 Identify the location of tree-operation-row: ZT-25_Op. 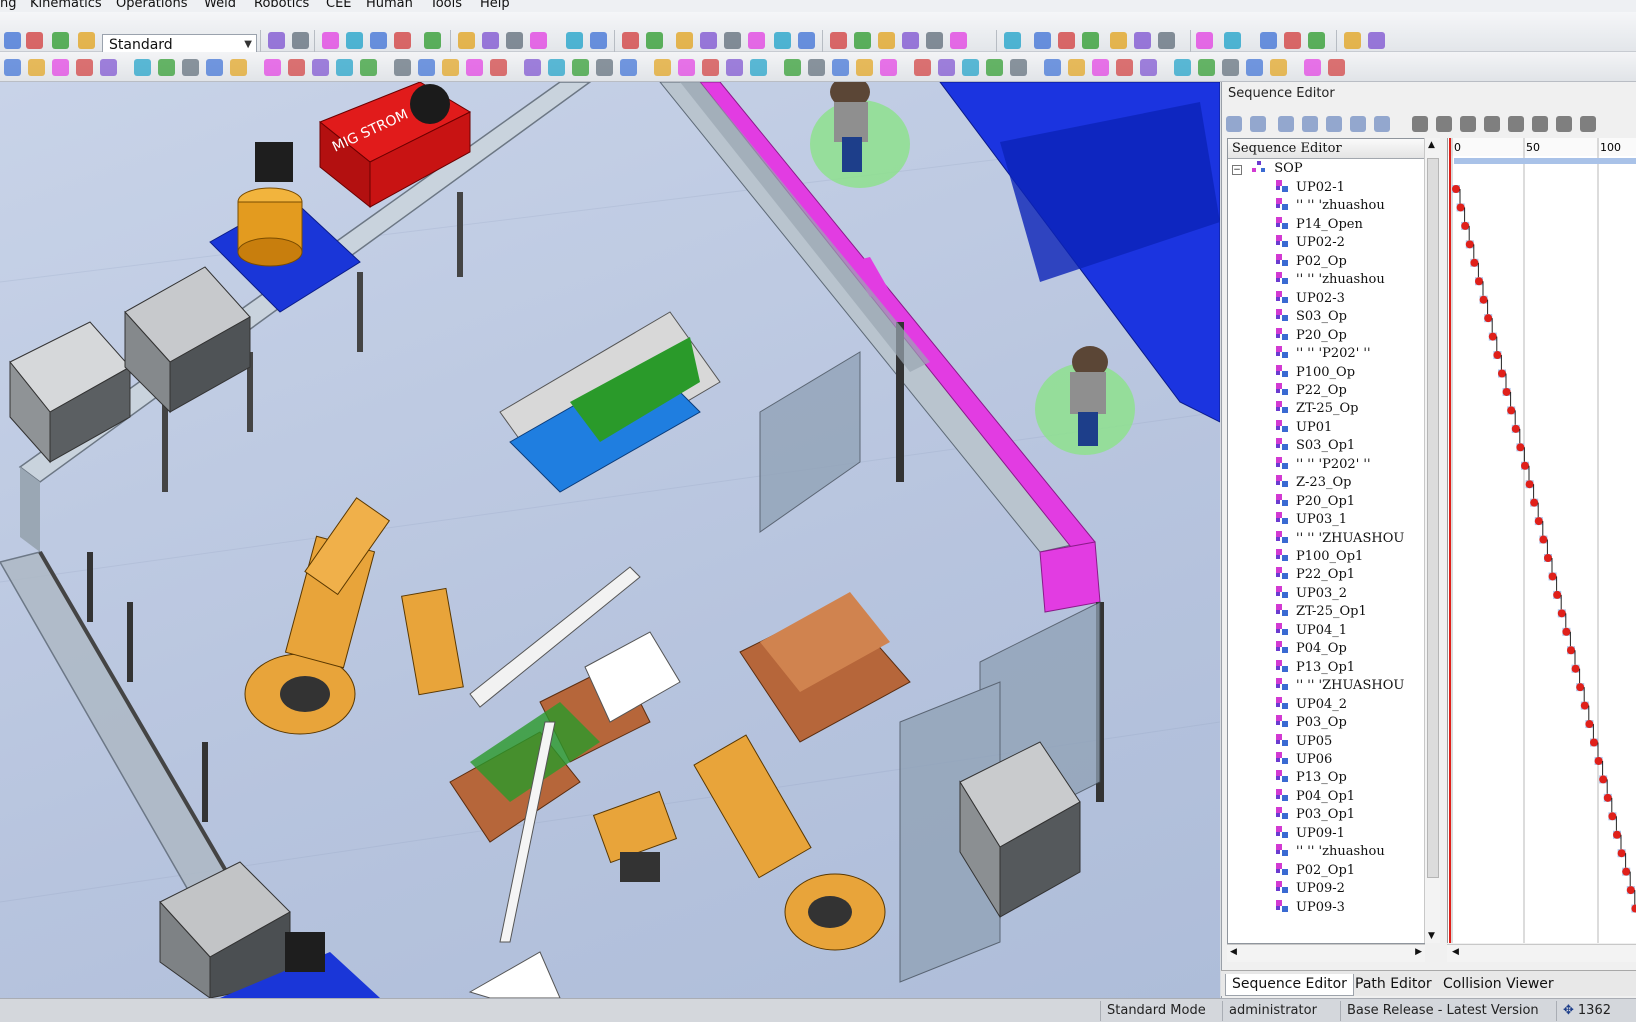
(1317, 410).